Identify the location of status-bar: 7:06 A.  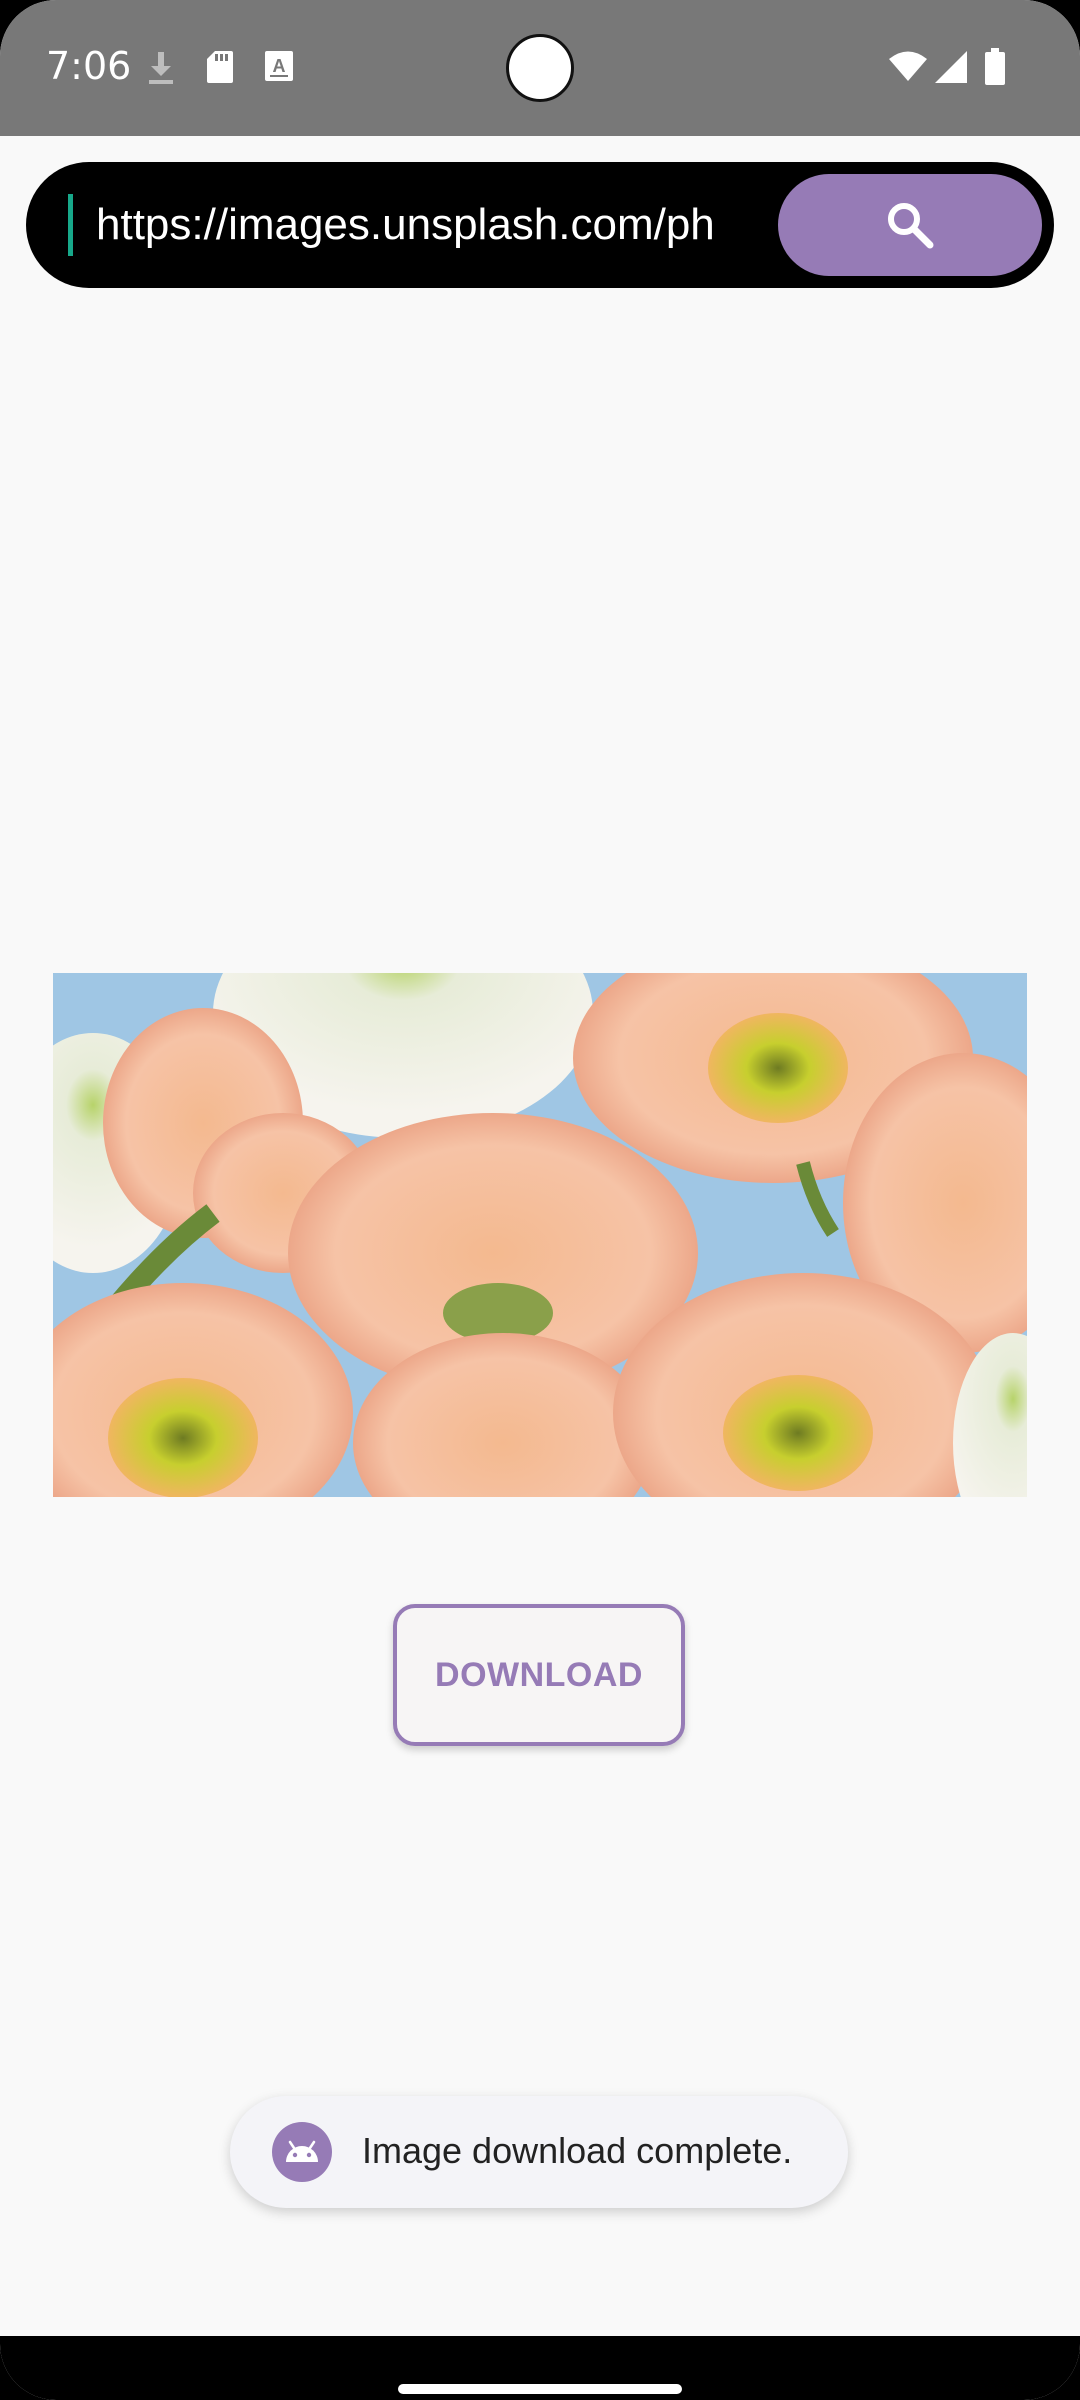
(540, 68).